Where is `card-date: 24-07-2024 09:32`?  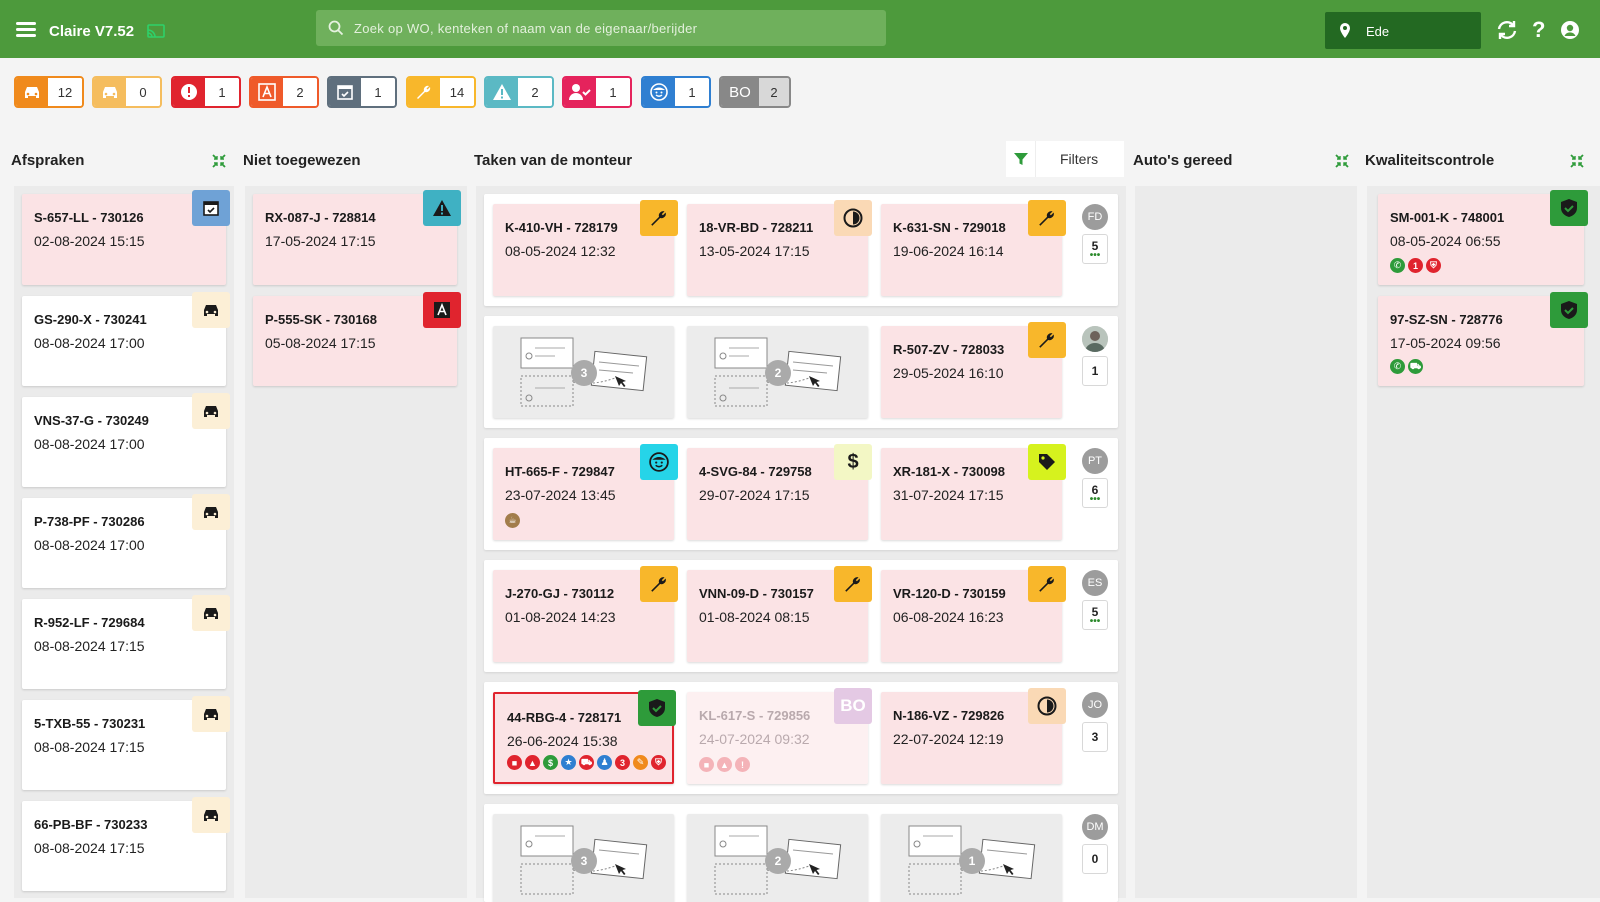 card-date: 24-07-2024 09:32 is located at coordinates (754, 739).